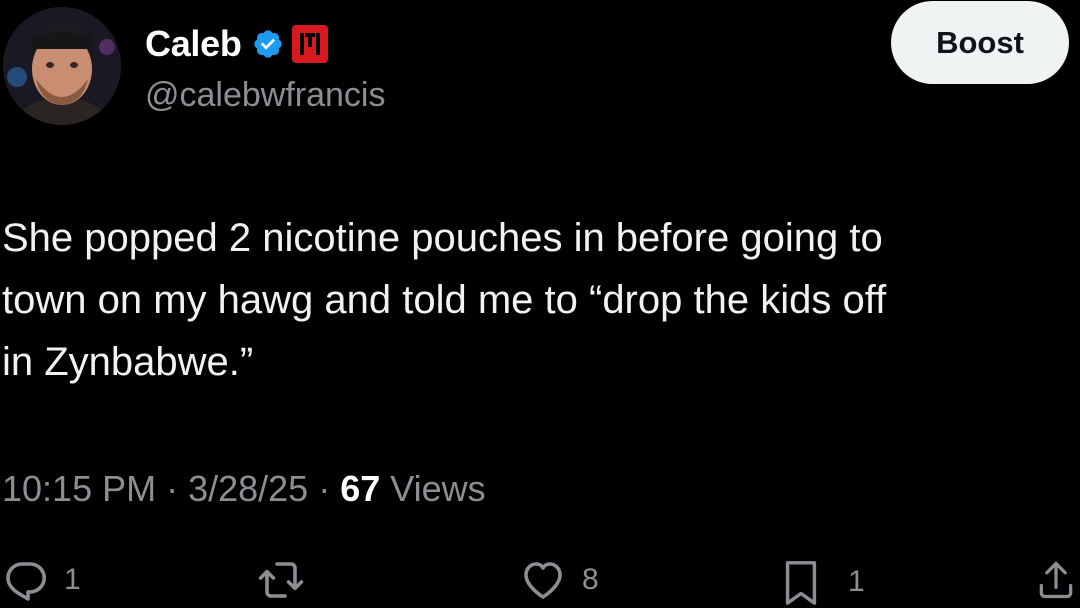  I want to click on tweet-actions: 1 8 1, so click(540, 582).